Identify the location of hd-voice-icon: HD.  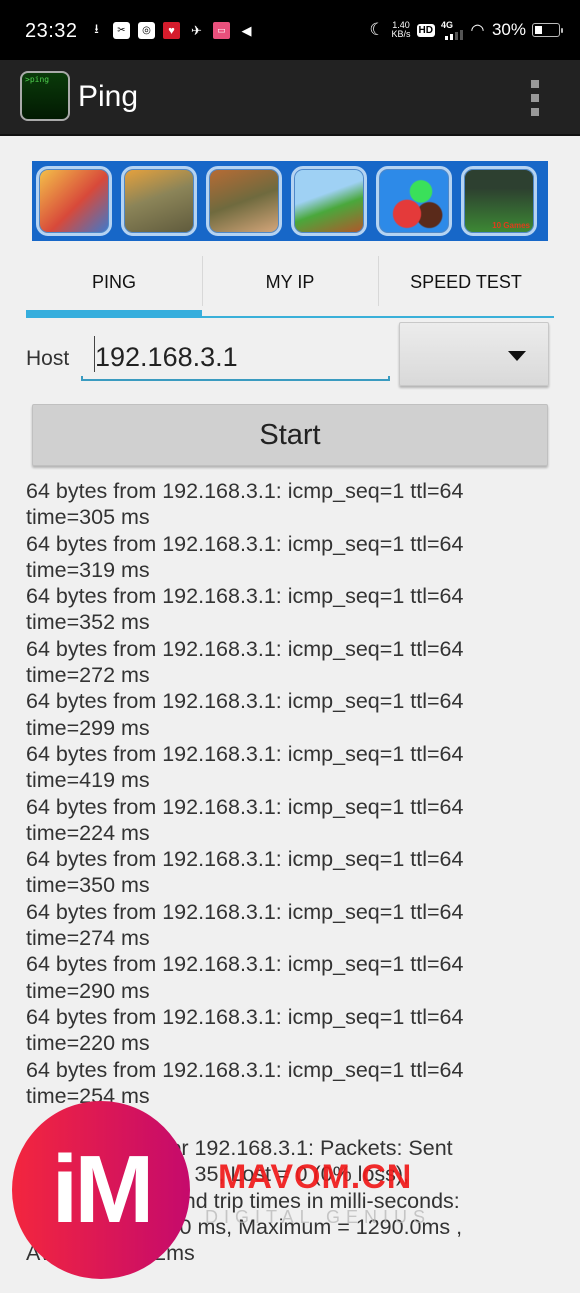
(425, 30).